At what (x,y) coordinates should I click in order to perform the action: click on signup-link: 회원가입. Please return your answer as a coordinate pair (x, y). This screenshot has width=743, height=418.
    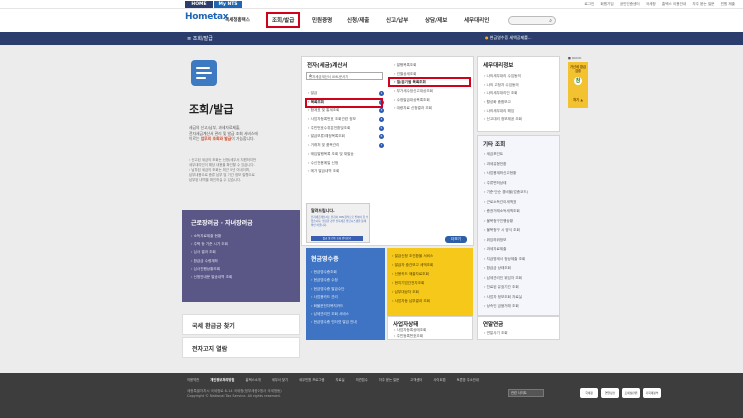
    Looking at the image, I should click on (606, 4).